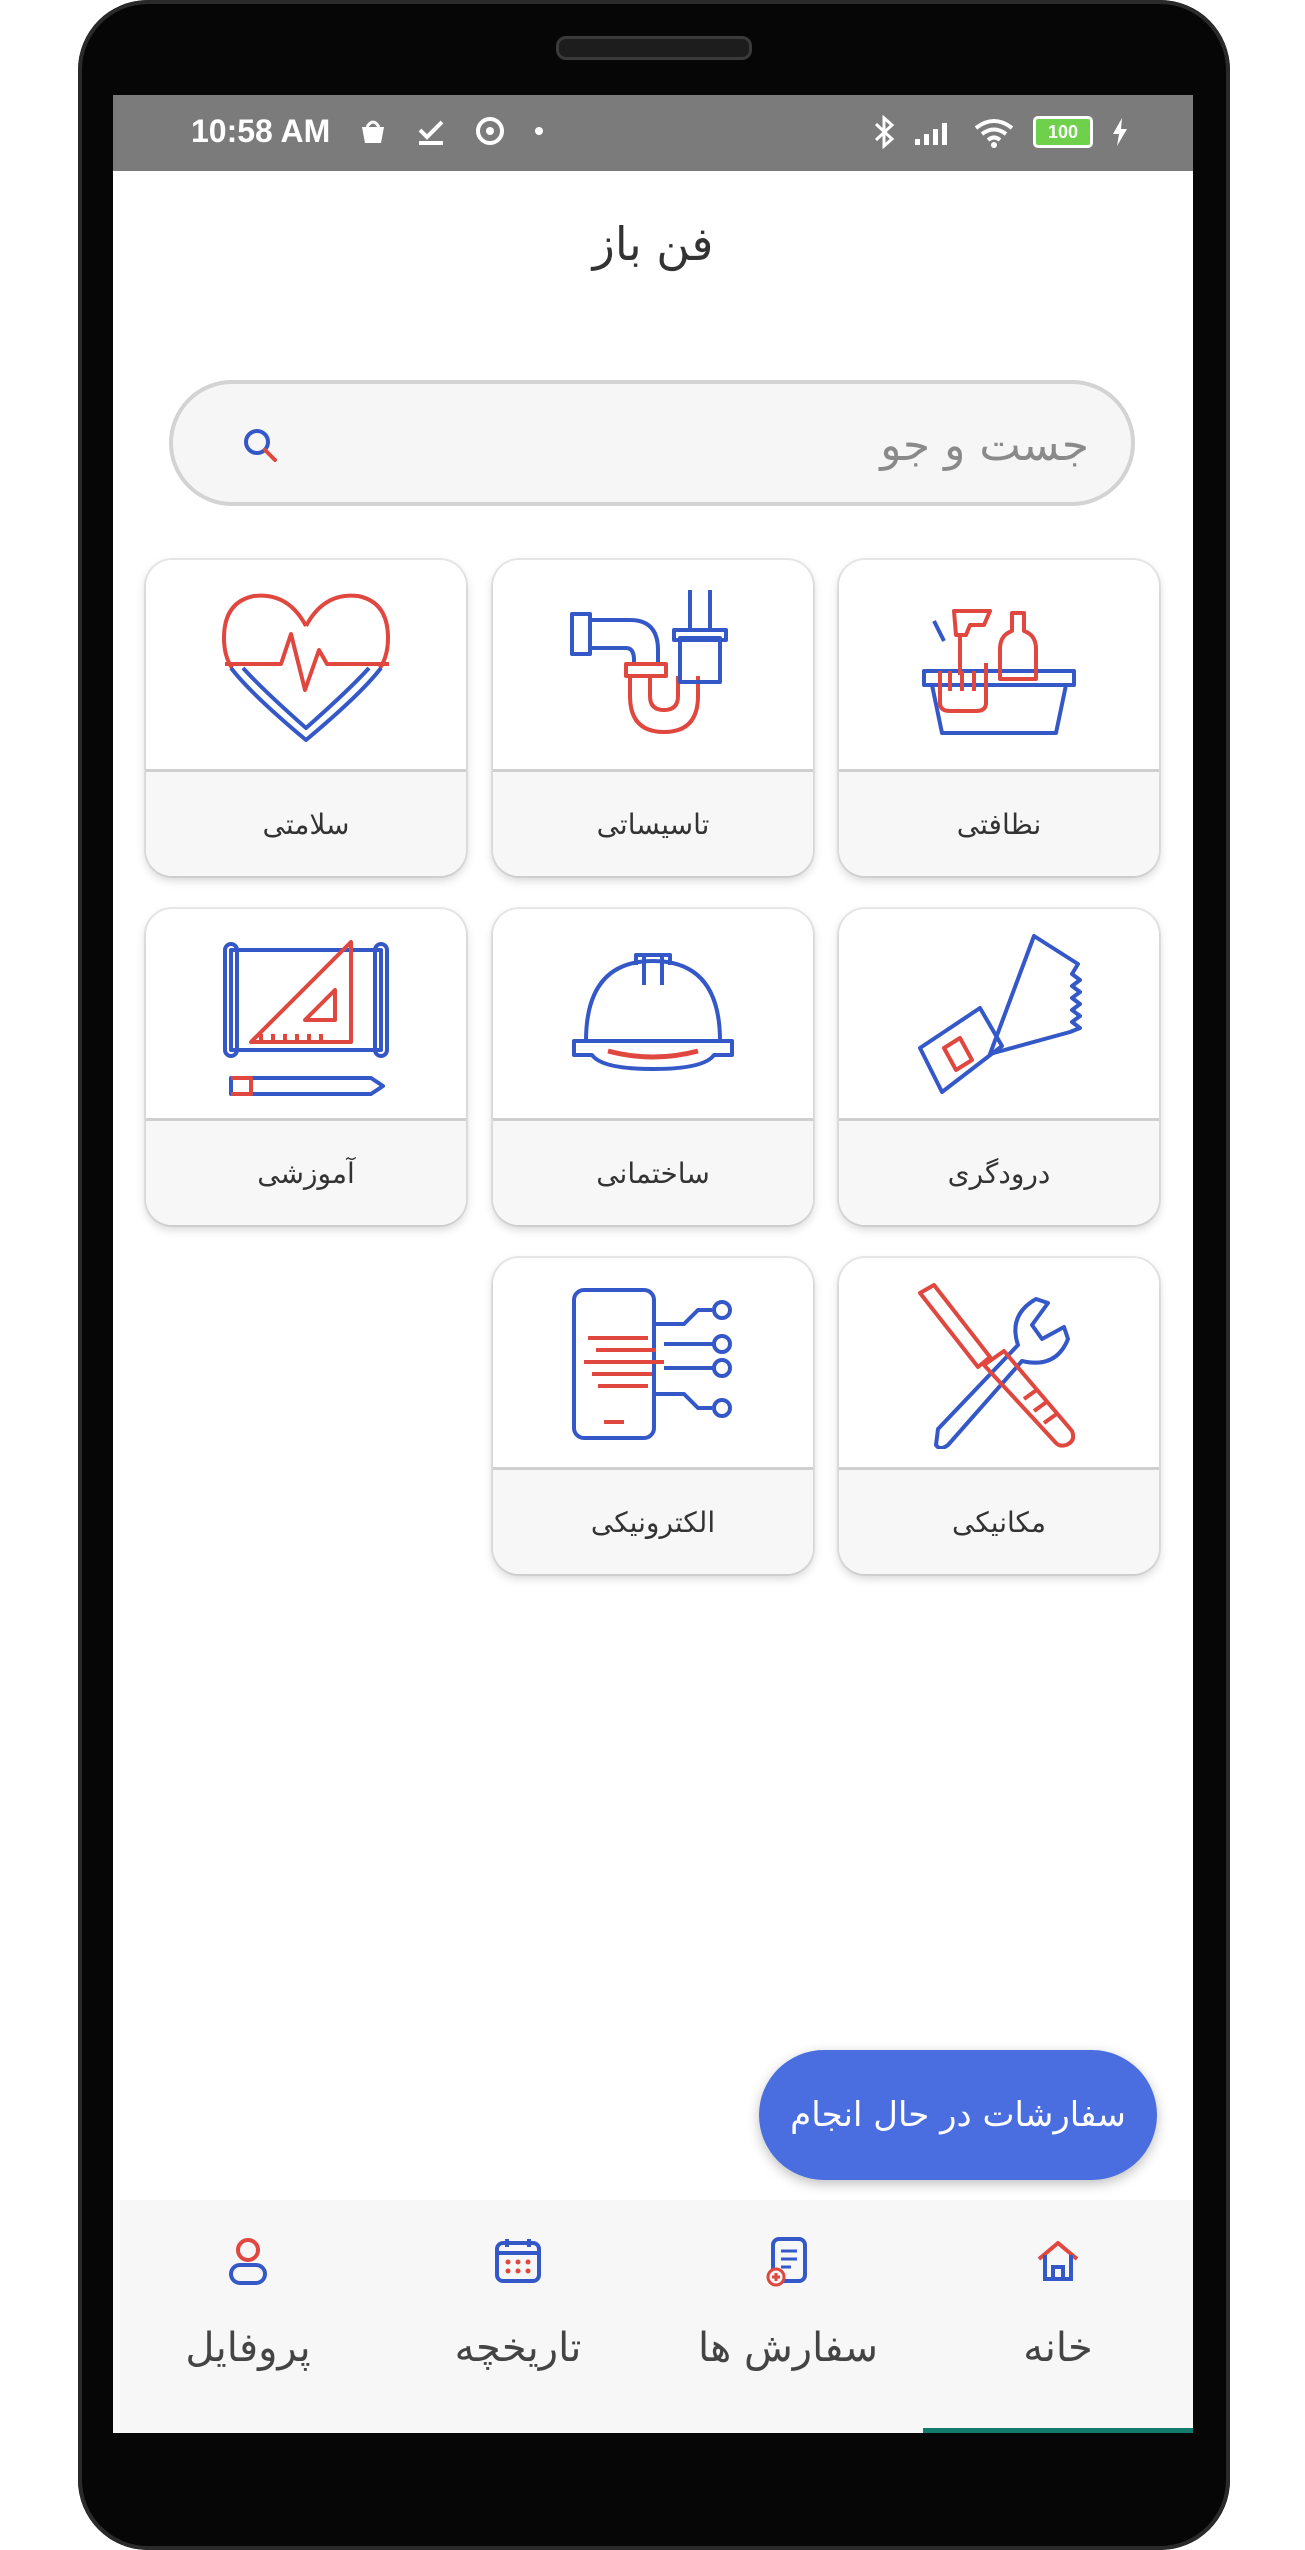 Image resolution: width=1305 pixels, height=2550 pixels. Describe the element at coordinates (958, 2115) in the screenshot. I see `ongoing-orders-button: سفارشات در حال انجام` at that location.